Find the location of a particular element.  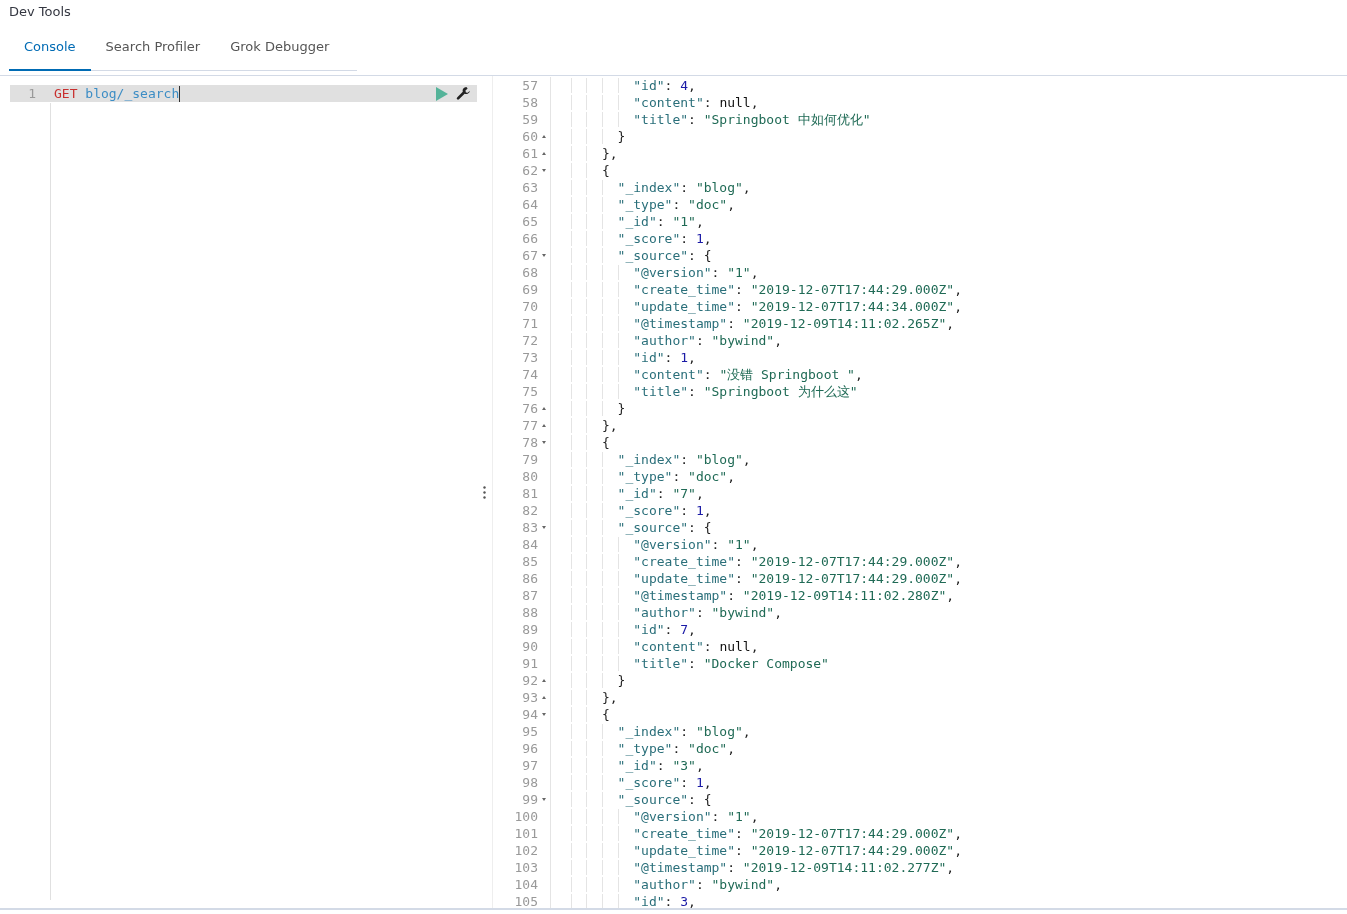

line-number: 67 is located at coordinates (530, 255).